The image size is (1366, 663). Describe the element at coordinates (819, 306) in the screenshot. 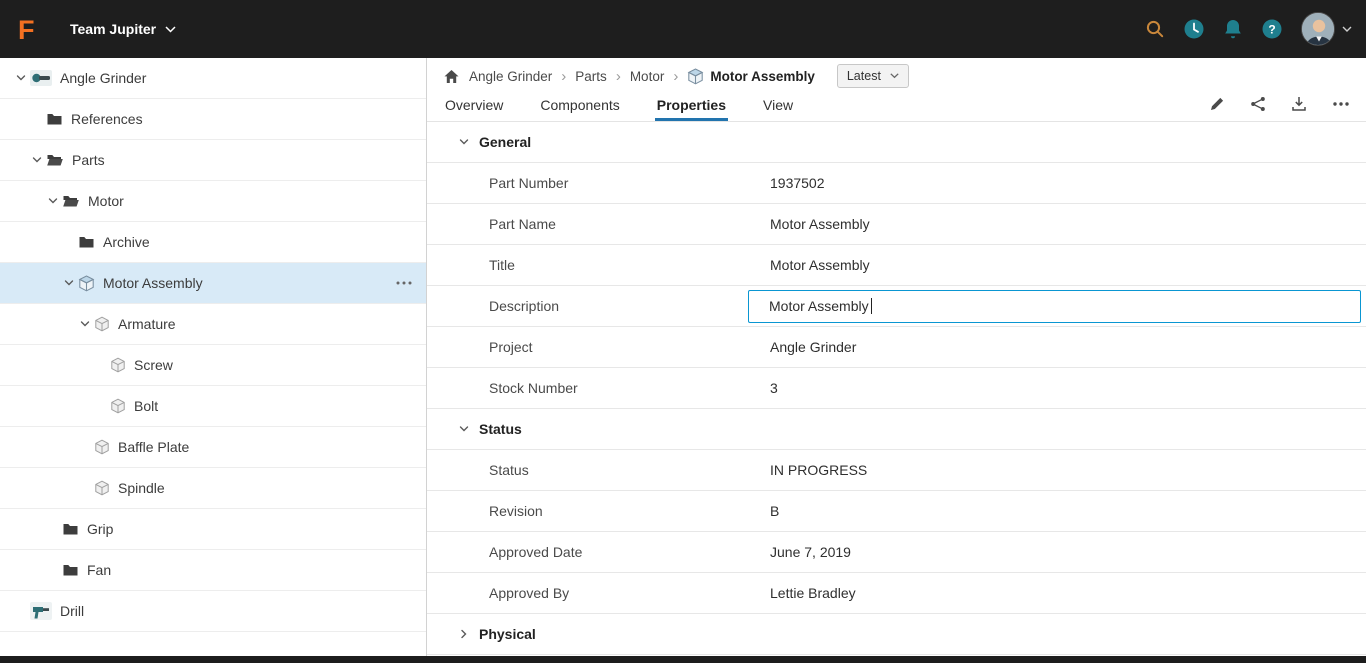

I see `input-value: Motor Assembly` at that location.